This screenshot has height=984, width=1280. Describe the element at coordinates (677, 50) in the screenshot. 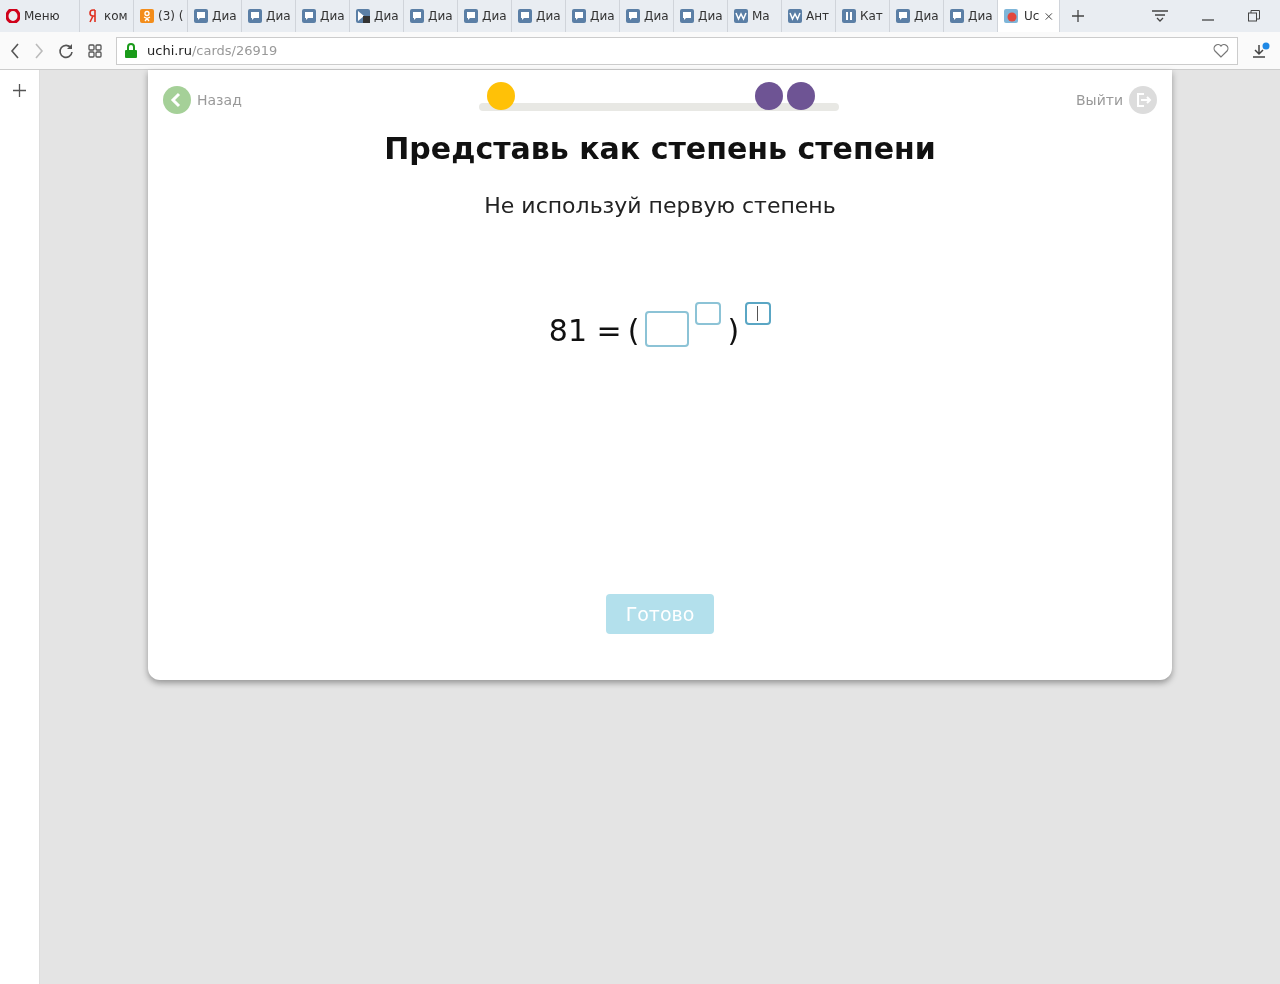

I see `address-field: uchi.ru/cards/26919` at that location.